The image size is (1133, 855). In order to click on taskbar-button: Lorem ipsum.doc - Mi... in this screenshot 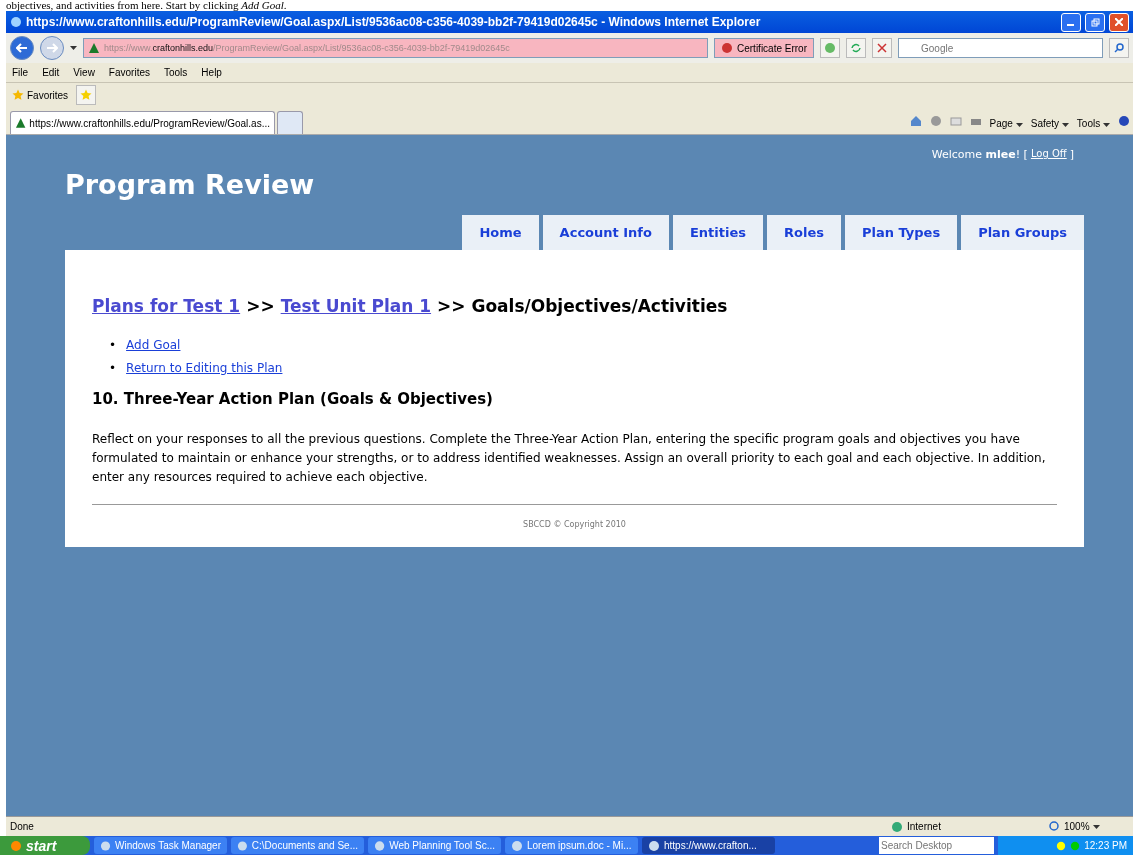, I will do `click(571, 845)`.